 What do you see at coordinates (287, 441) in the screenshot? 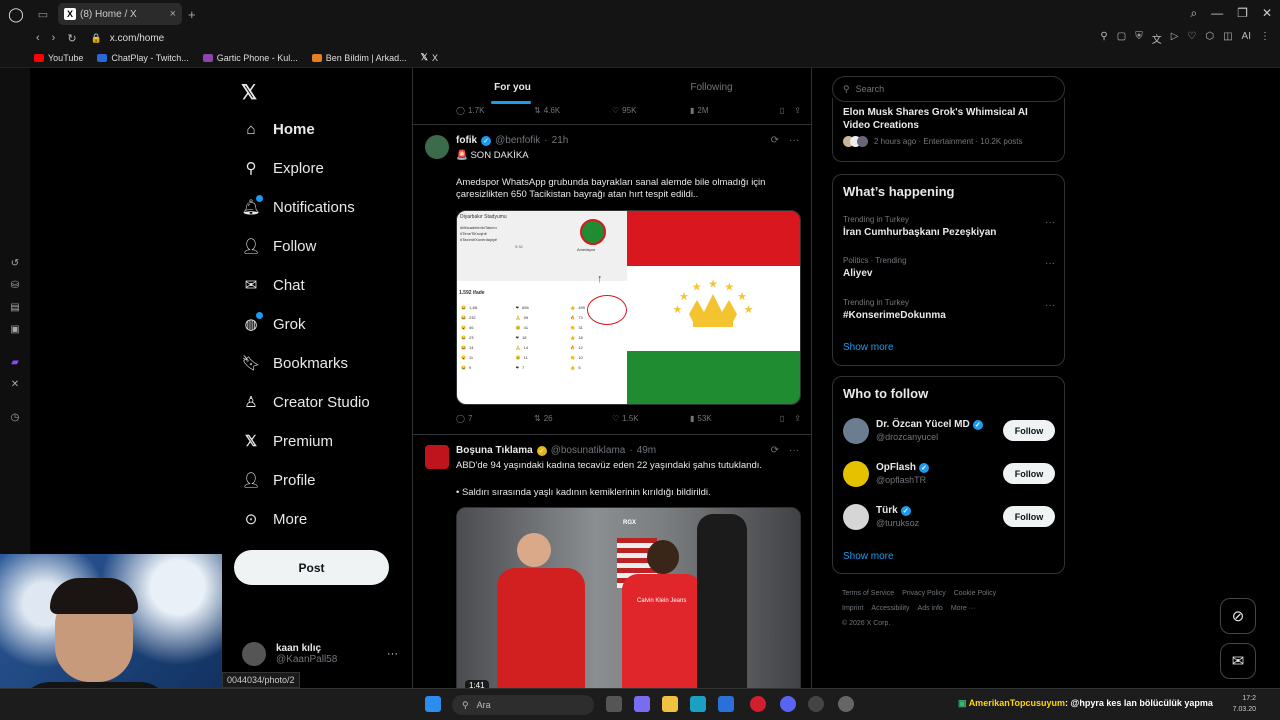
I see `nav-premium: 𝕏 Premium` at bounding box center [287, 441].